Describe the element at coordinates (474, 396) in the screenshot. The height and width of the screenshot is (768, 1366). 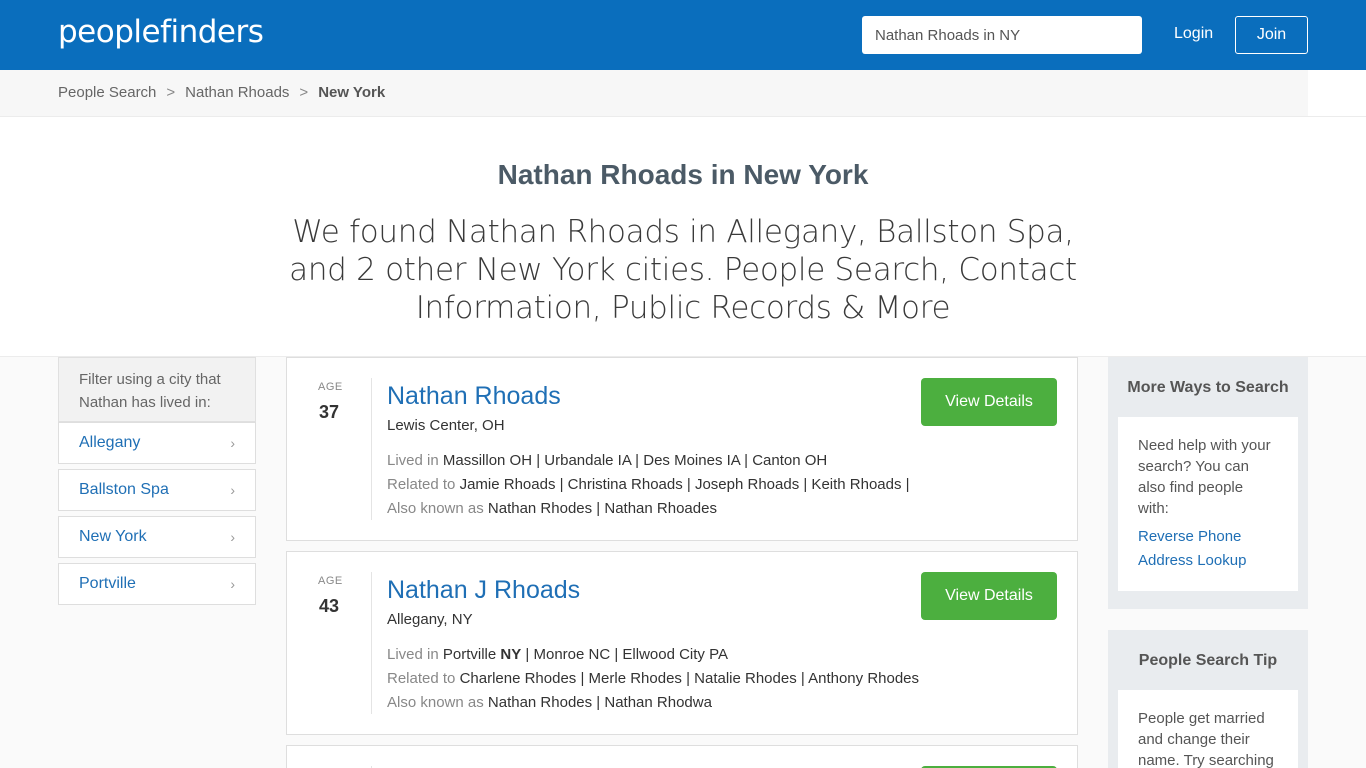
I see `person-name-link: Nathan Rhoads` at that location.